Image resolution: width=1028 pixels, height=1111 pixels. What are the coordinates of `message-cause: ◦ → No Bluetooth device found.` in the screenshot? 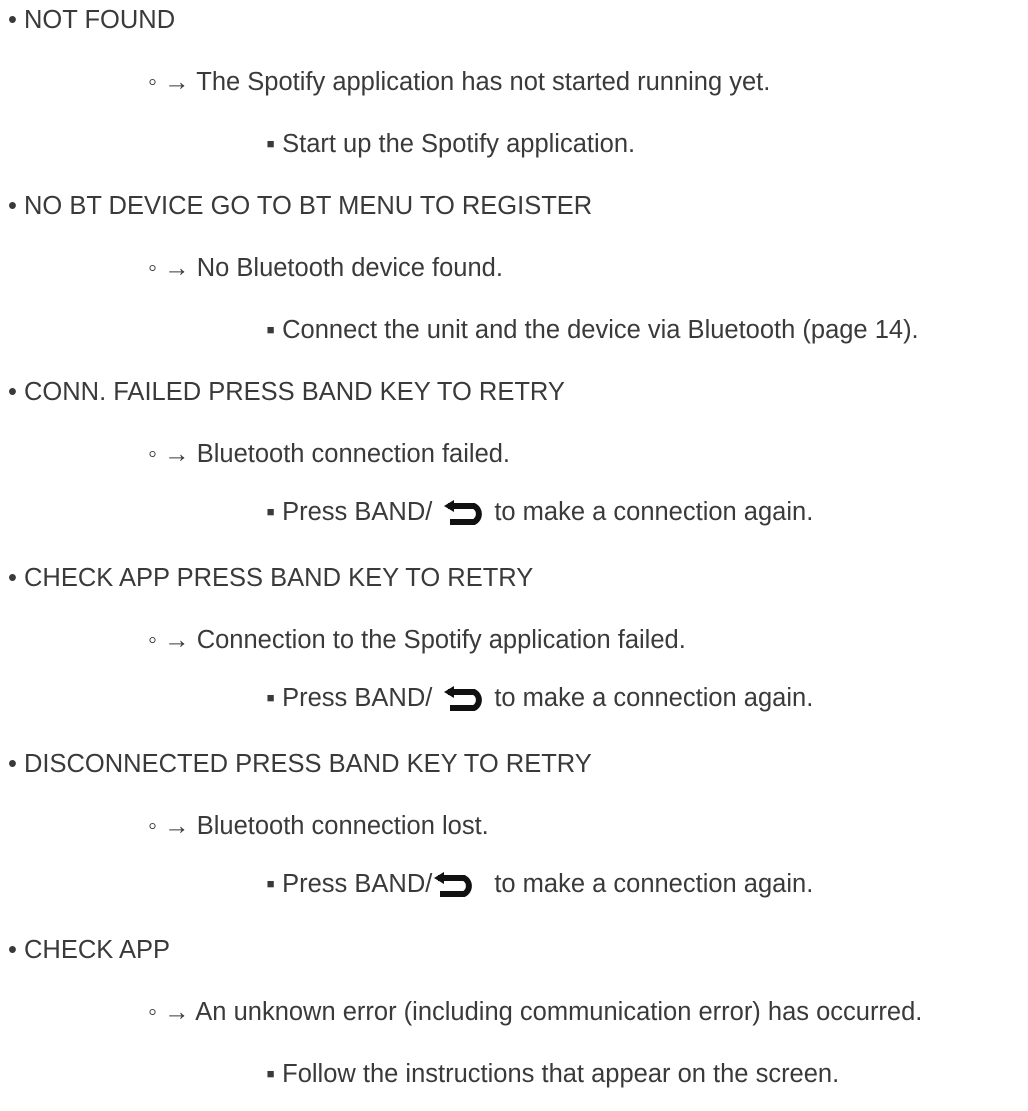 It's located at (325, 268).